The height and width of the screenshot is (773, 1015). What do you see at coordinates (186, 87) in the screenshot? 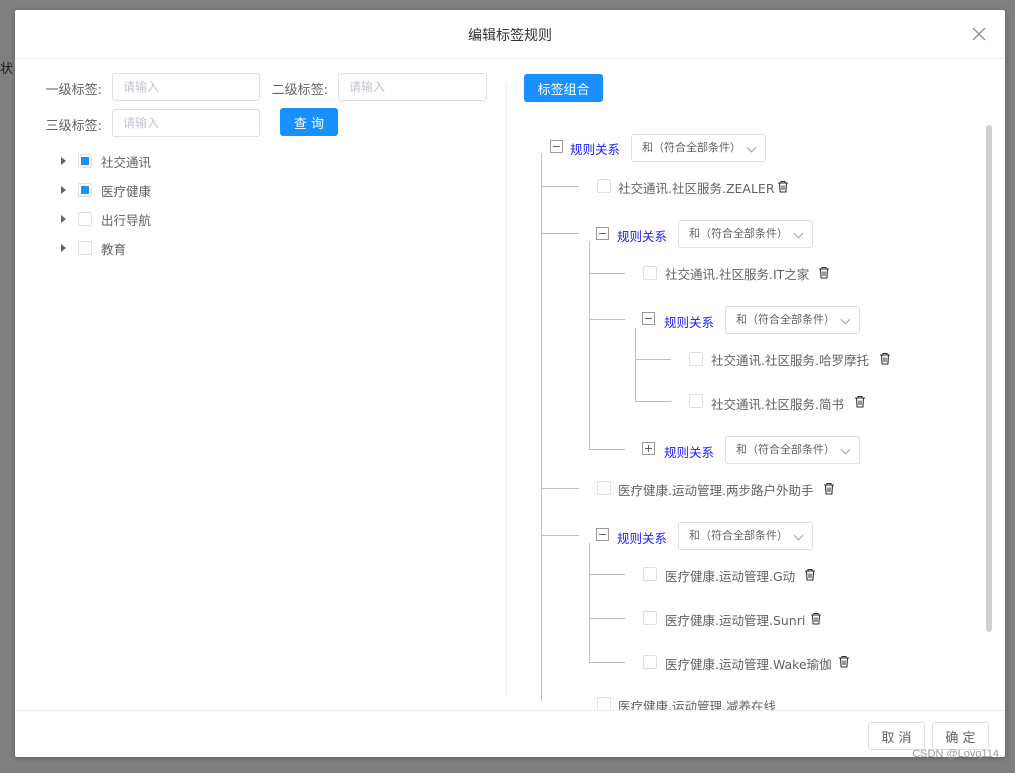
I see `level1-input` at bounding box center [186, 87].